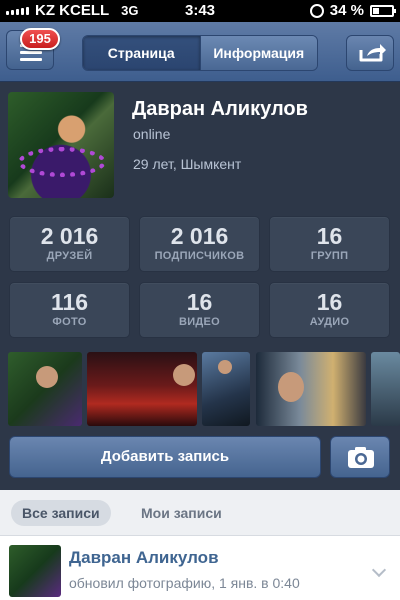 The image size is (400, 600). Describe the element at coordinates (165, 457) in the screenshot. I see `add-post-button: Добавить запись` at that location.